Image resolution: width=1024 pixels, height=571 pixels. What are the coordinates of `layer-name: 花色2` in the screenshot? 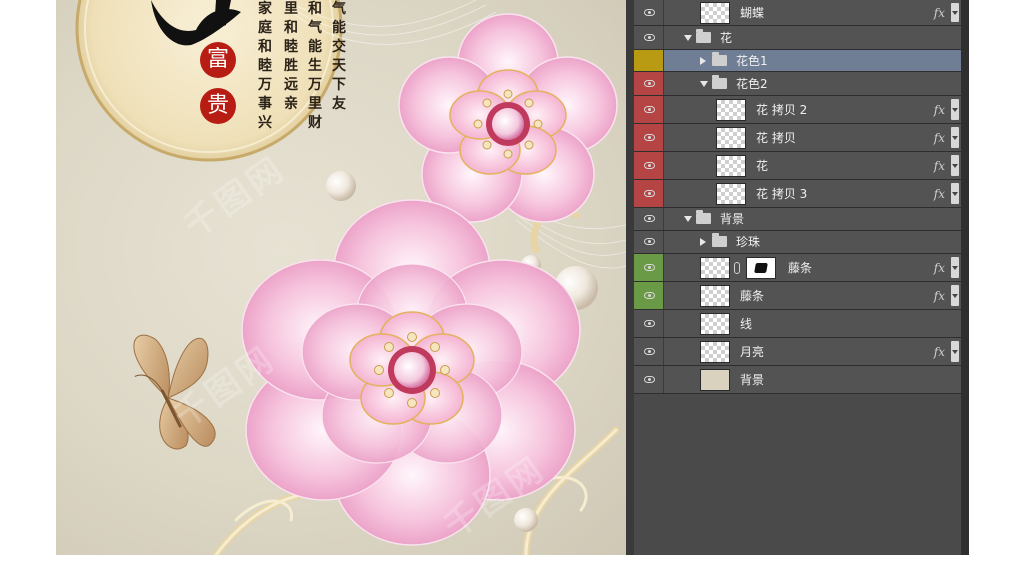 It's located at (752, 83).